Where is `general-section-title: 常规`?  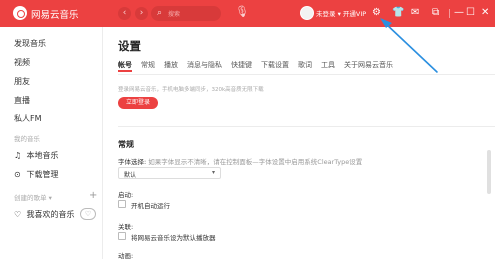 general-section-title: 常规 is located at coordinates (126, 144).